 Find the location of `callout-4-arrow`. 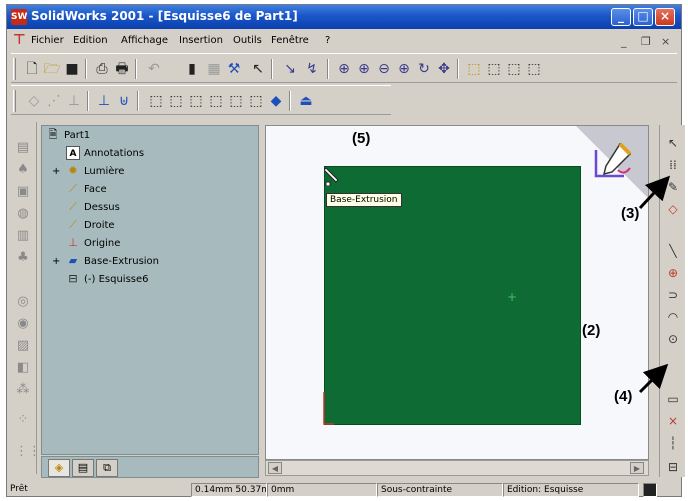

callout-4-arrow is located at coordinates (653, 378).